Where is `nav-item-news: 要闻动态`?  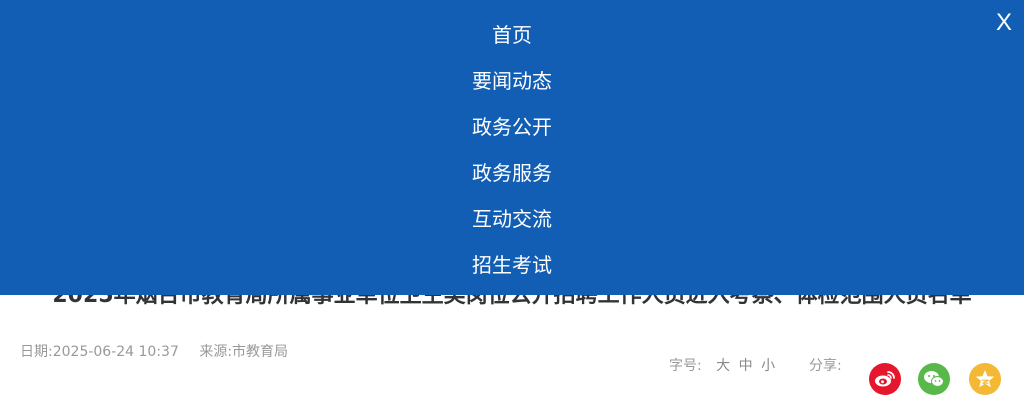 nav-item-news: 要闻动态 is located at coordinates (512, 81).